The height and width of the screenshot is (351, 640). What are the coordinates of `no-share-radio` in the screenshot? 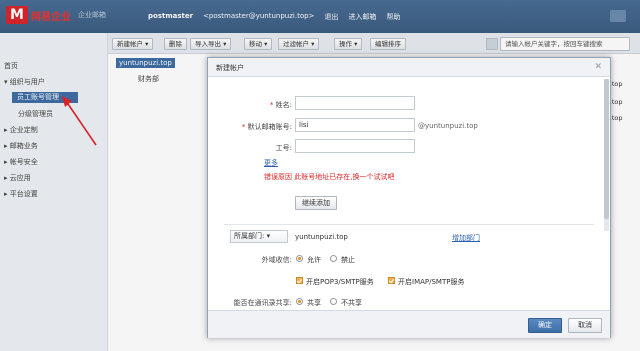 It's located at (333, 301).